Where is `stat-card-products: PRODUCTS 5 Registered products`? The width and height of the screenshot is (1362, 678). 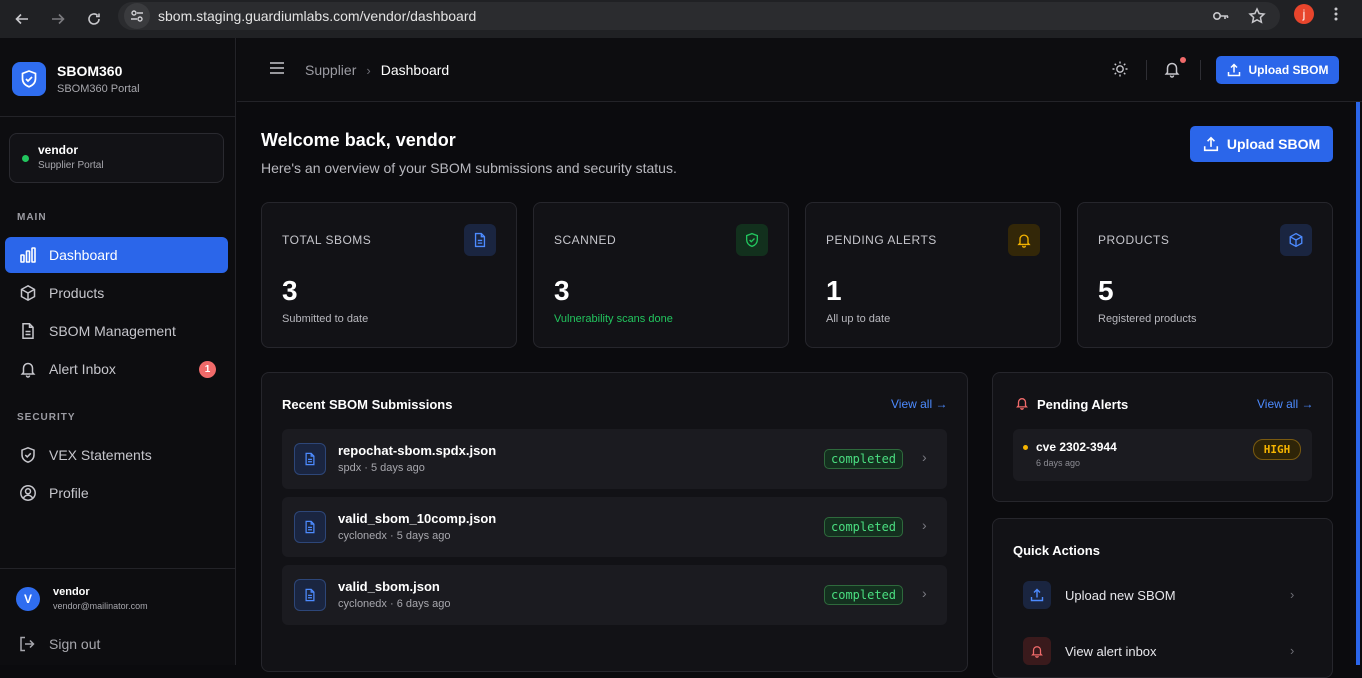 stat-card-products: PRODUCTS 5 Registered products is located at coordinates (1205, 275).